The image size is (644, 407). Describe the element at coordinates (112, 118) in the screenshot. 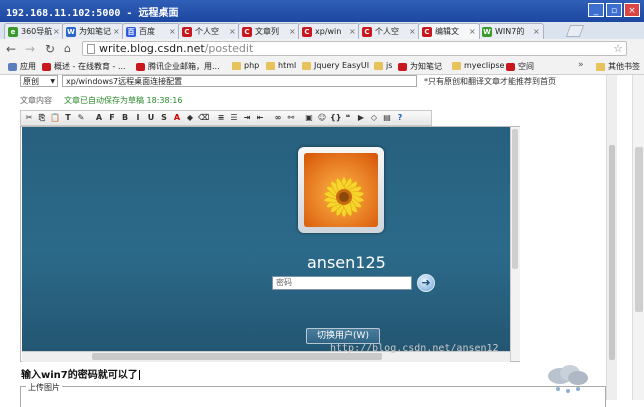

I see `font-family-icon: F` at that location.